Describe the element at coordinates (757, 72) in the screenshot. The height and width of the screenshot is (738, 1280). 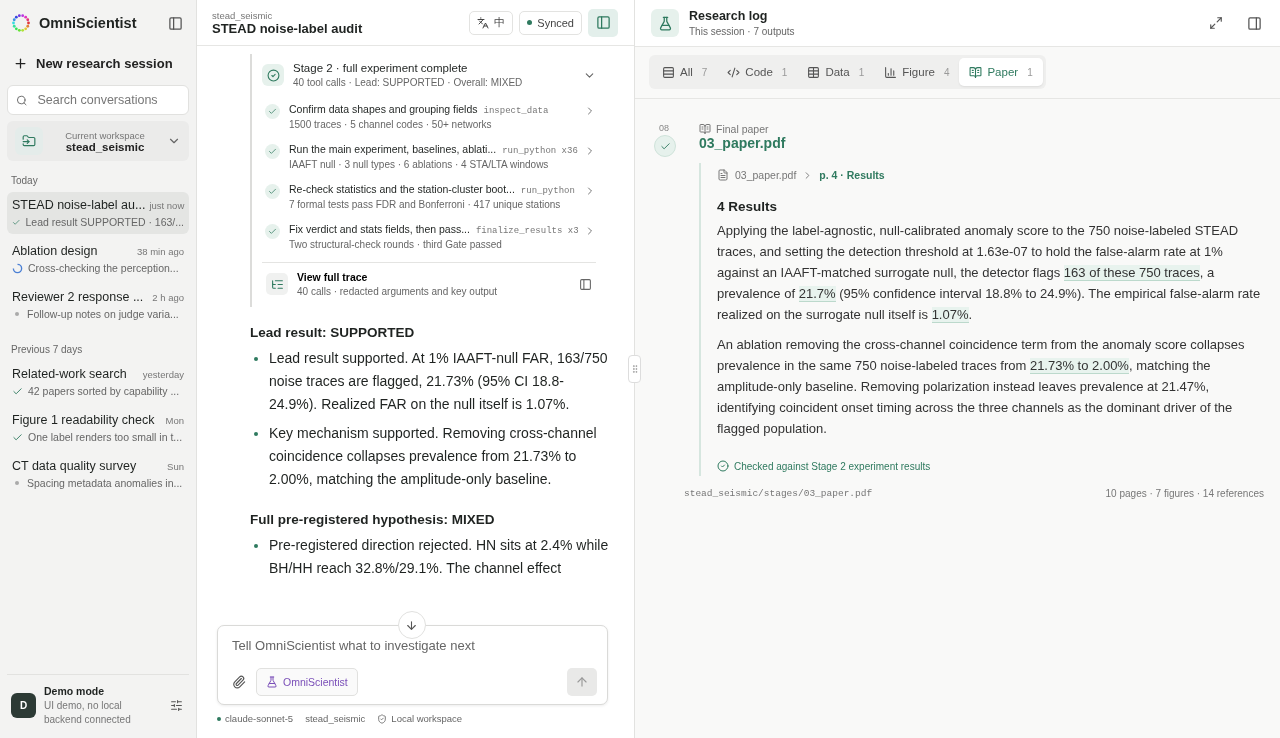
I see `filter-tab: Code 1` at that location.